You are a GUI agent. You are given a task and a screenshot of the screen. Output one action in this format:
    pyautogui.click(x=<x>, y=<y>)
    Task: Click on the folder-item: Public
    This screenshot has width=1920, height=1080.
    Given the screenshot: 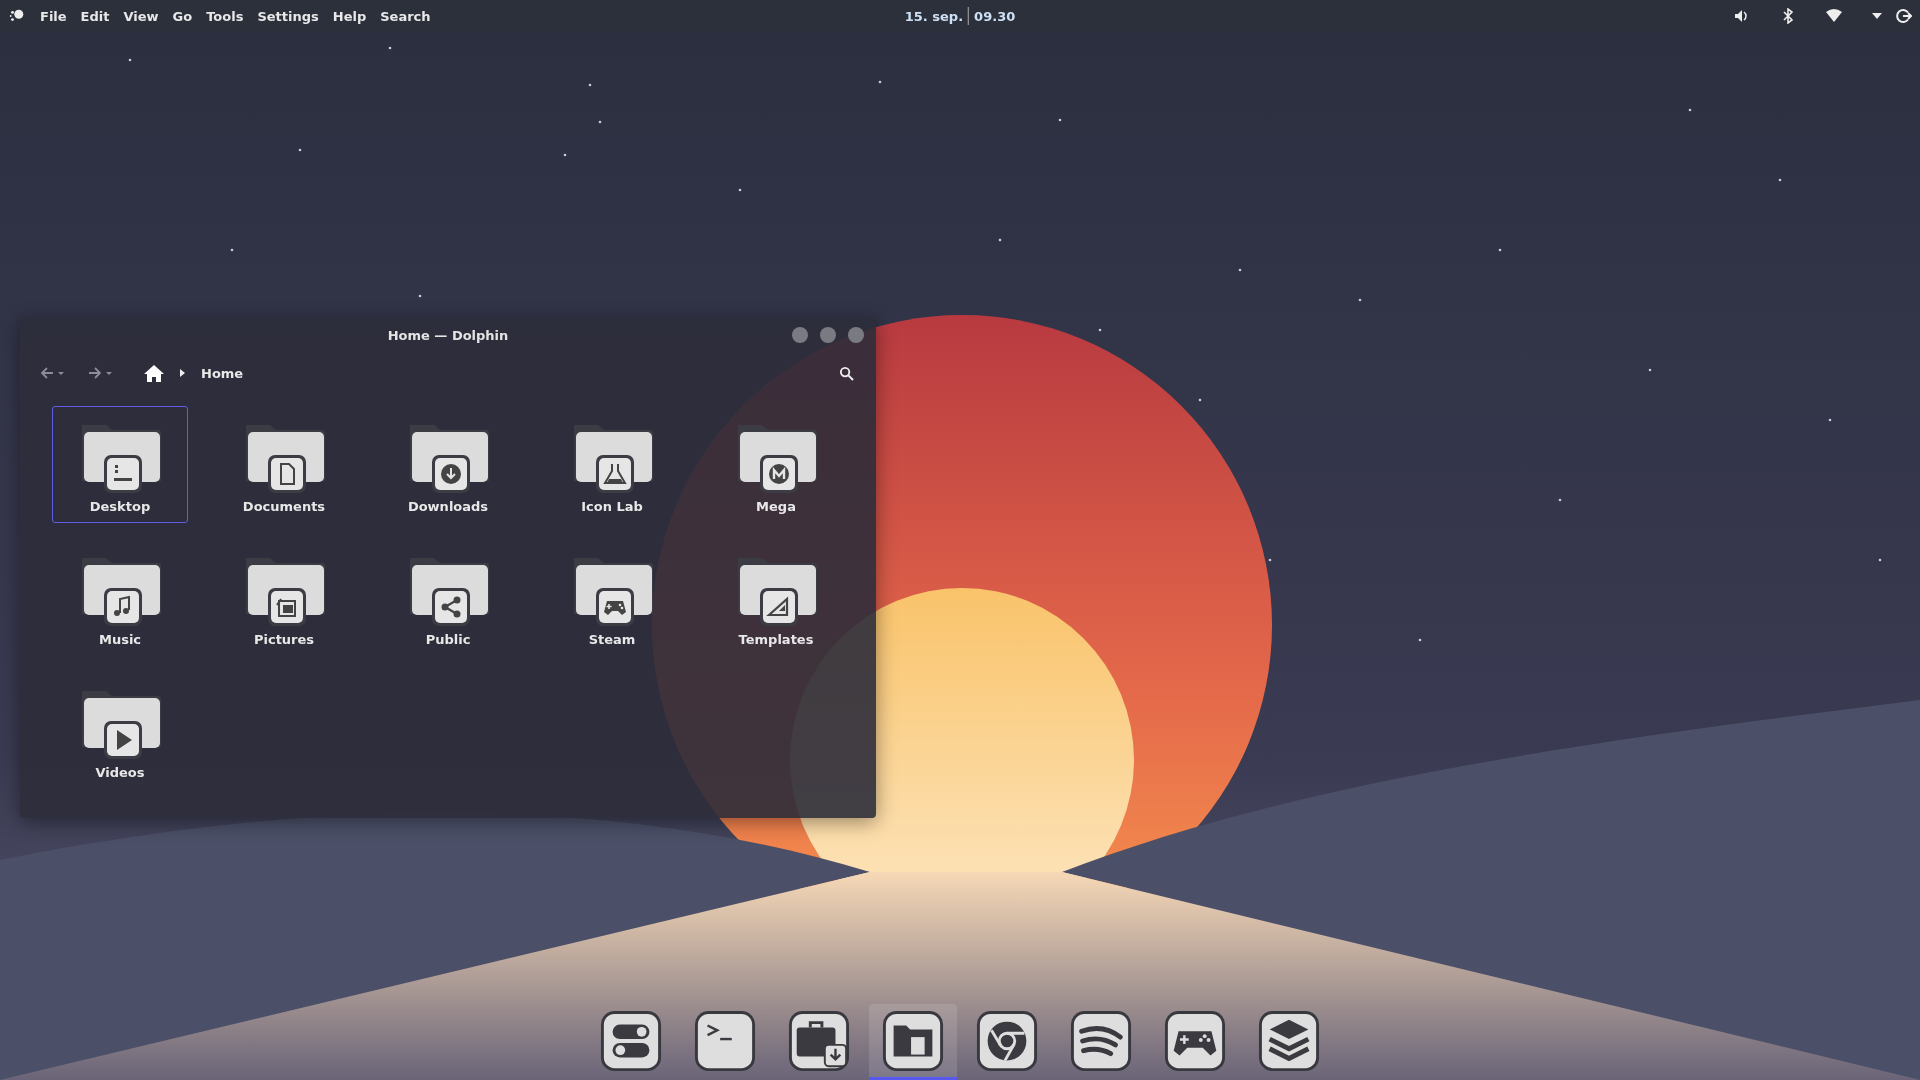 What is the action you would take?
    pyautogui.click(x=448, y=597)
    